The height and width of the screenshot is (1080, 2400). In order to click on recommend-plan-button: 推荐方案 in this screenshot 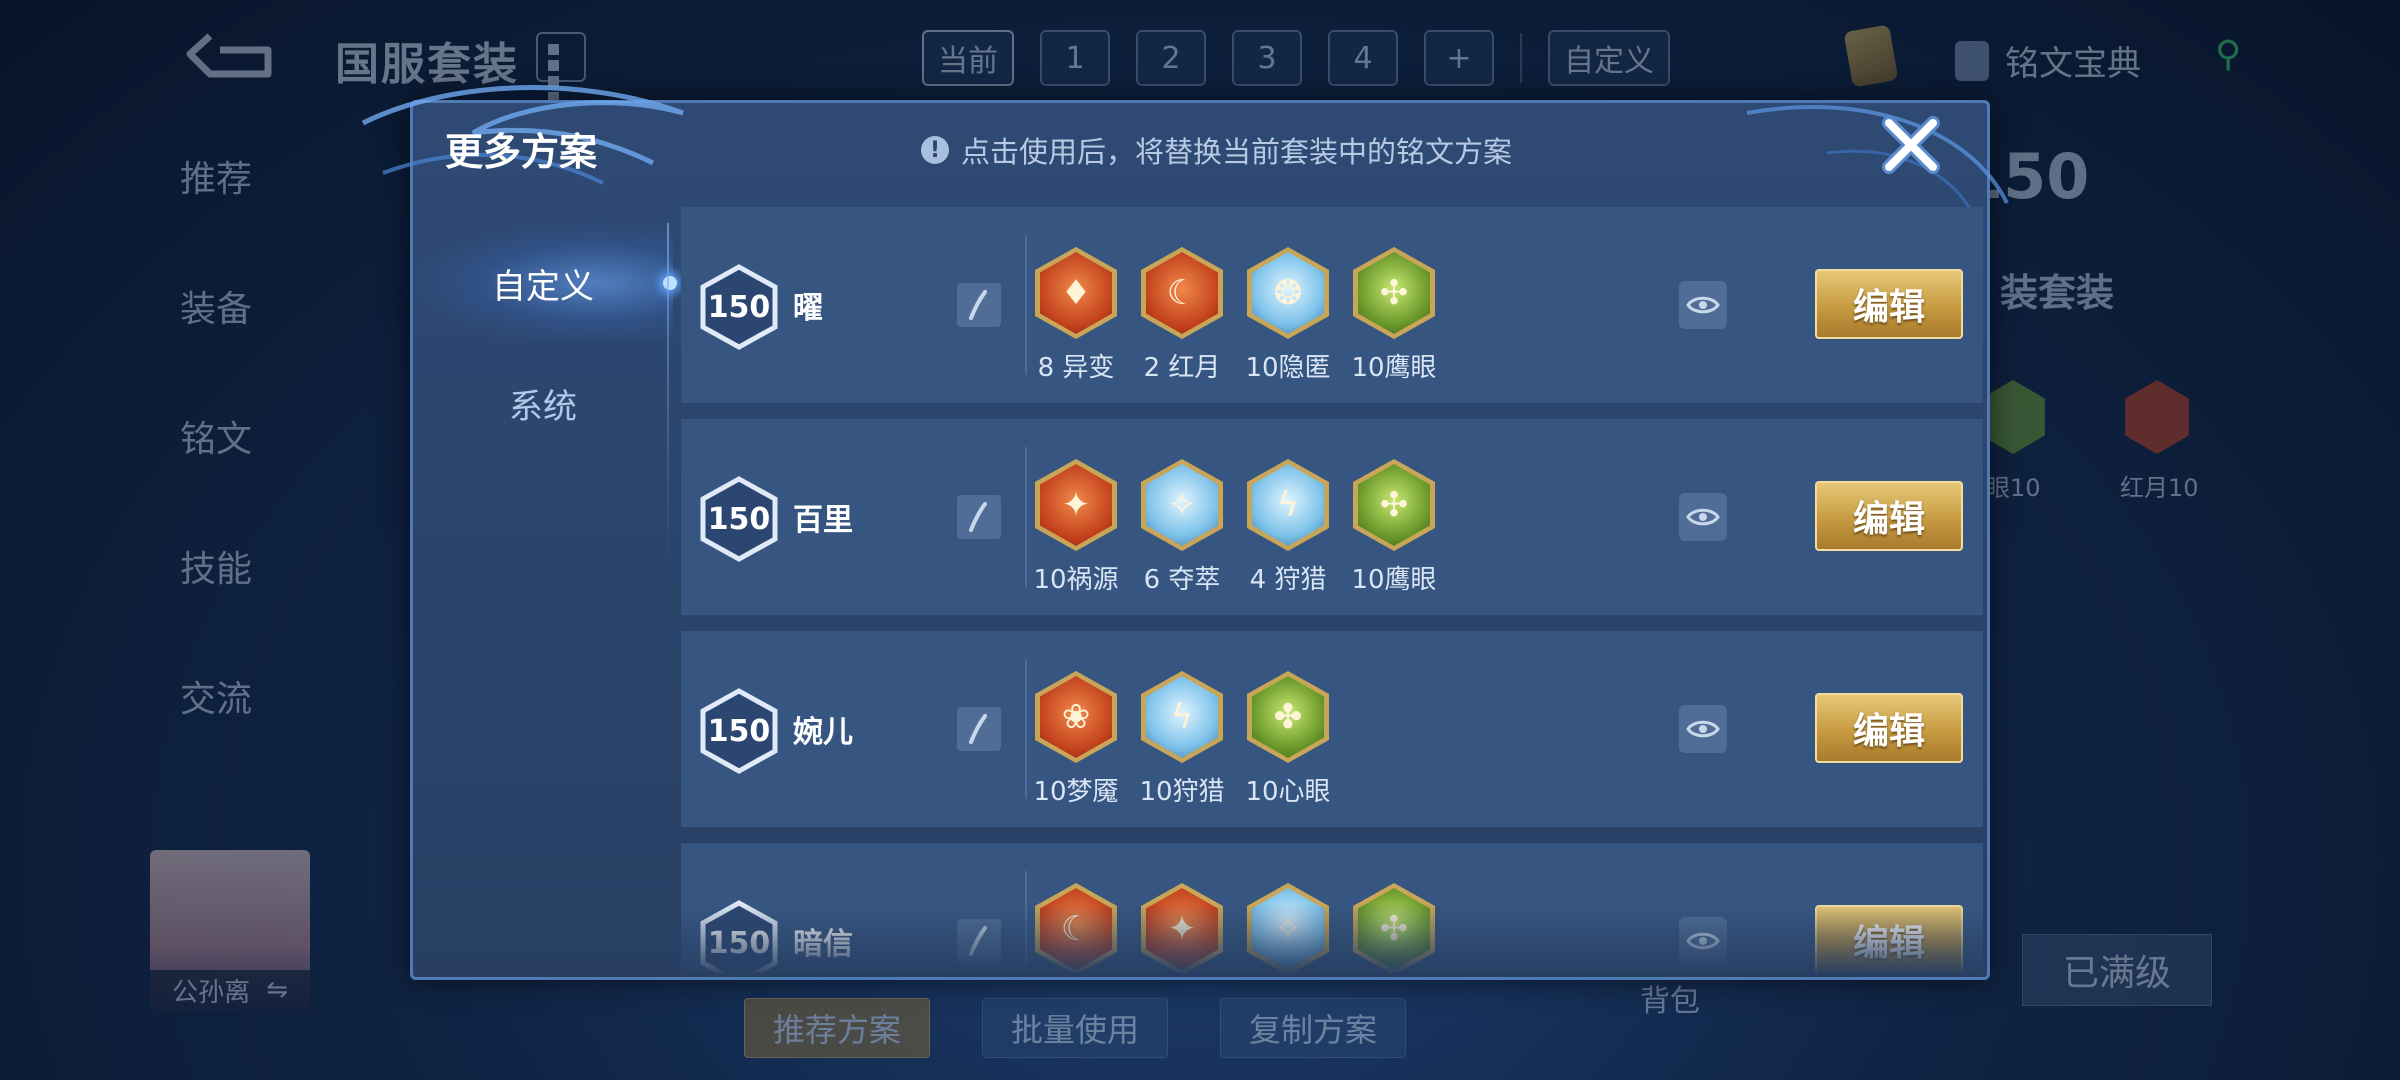, I will do `click(837, 1028)`.